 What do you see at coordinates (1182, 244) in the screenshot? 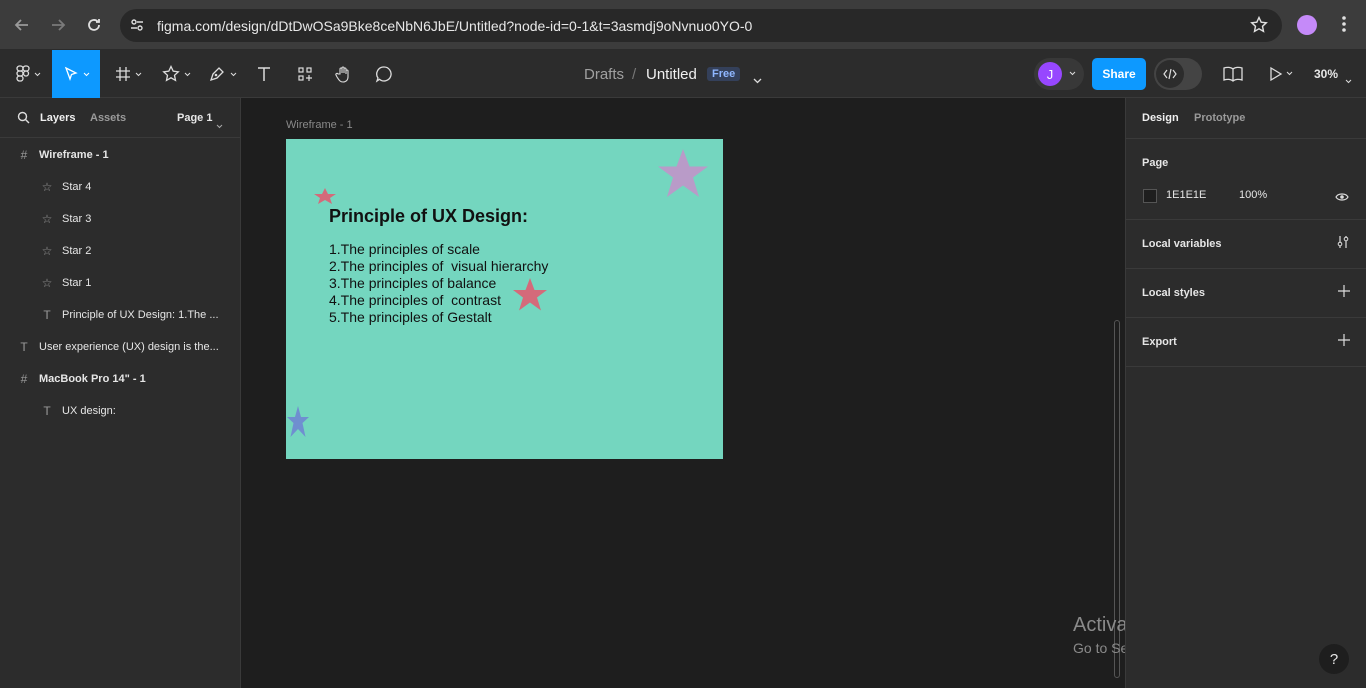
I see `local-variables-title: Local variables` at bounding box center [1182, 244].